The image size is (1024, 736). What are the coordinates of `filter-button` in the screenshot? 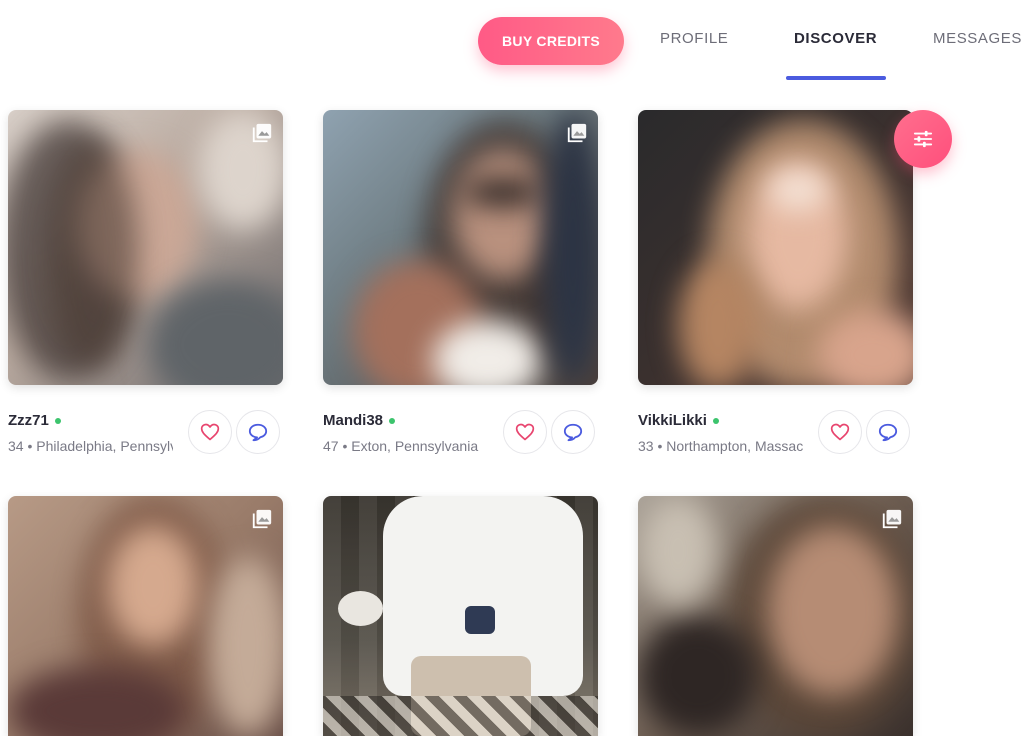 It's located at (923, 139).